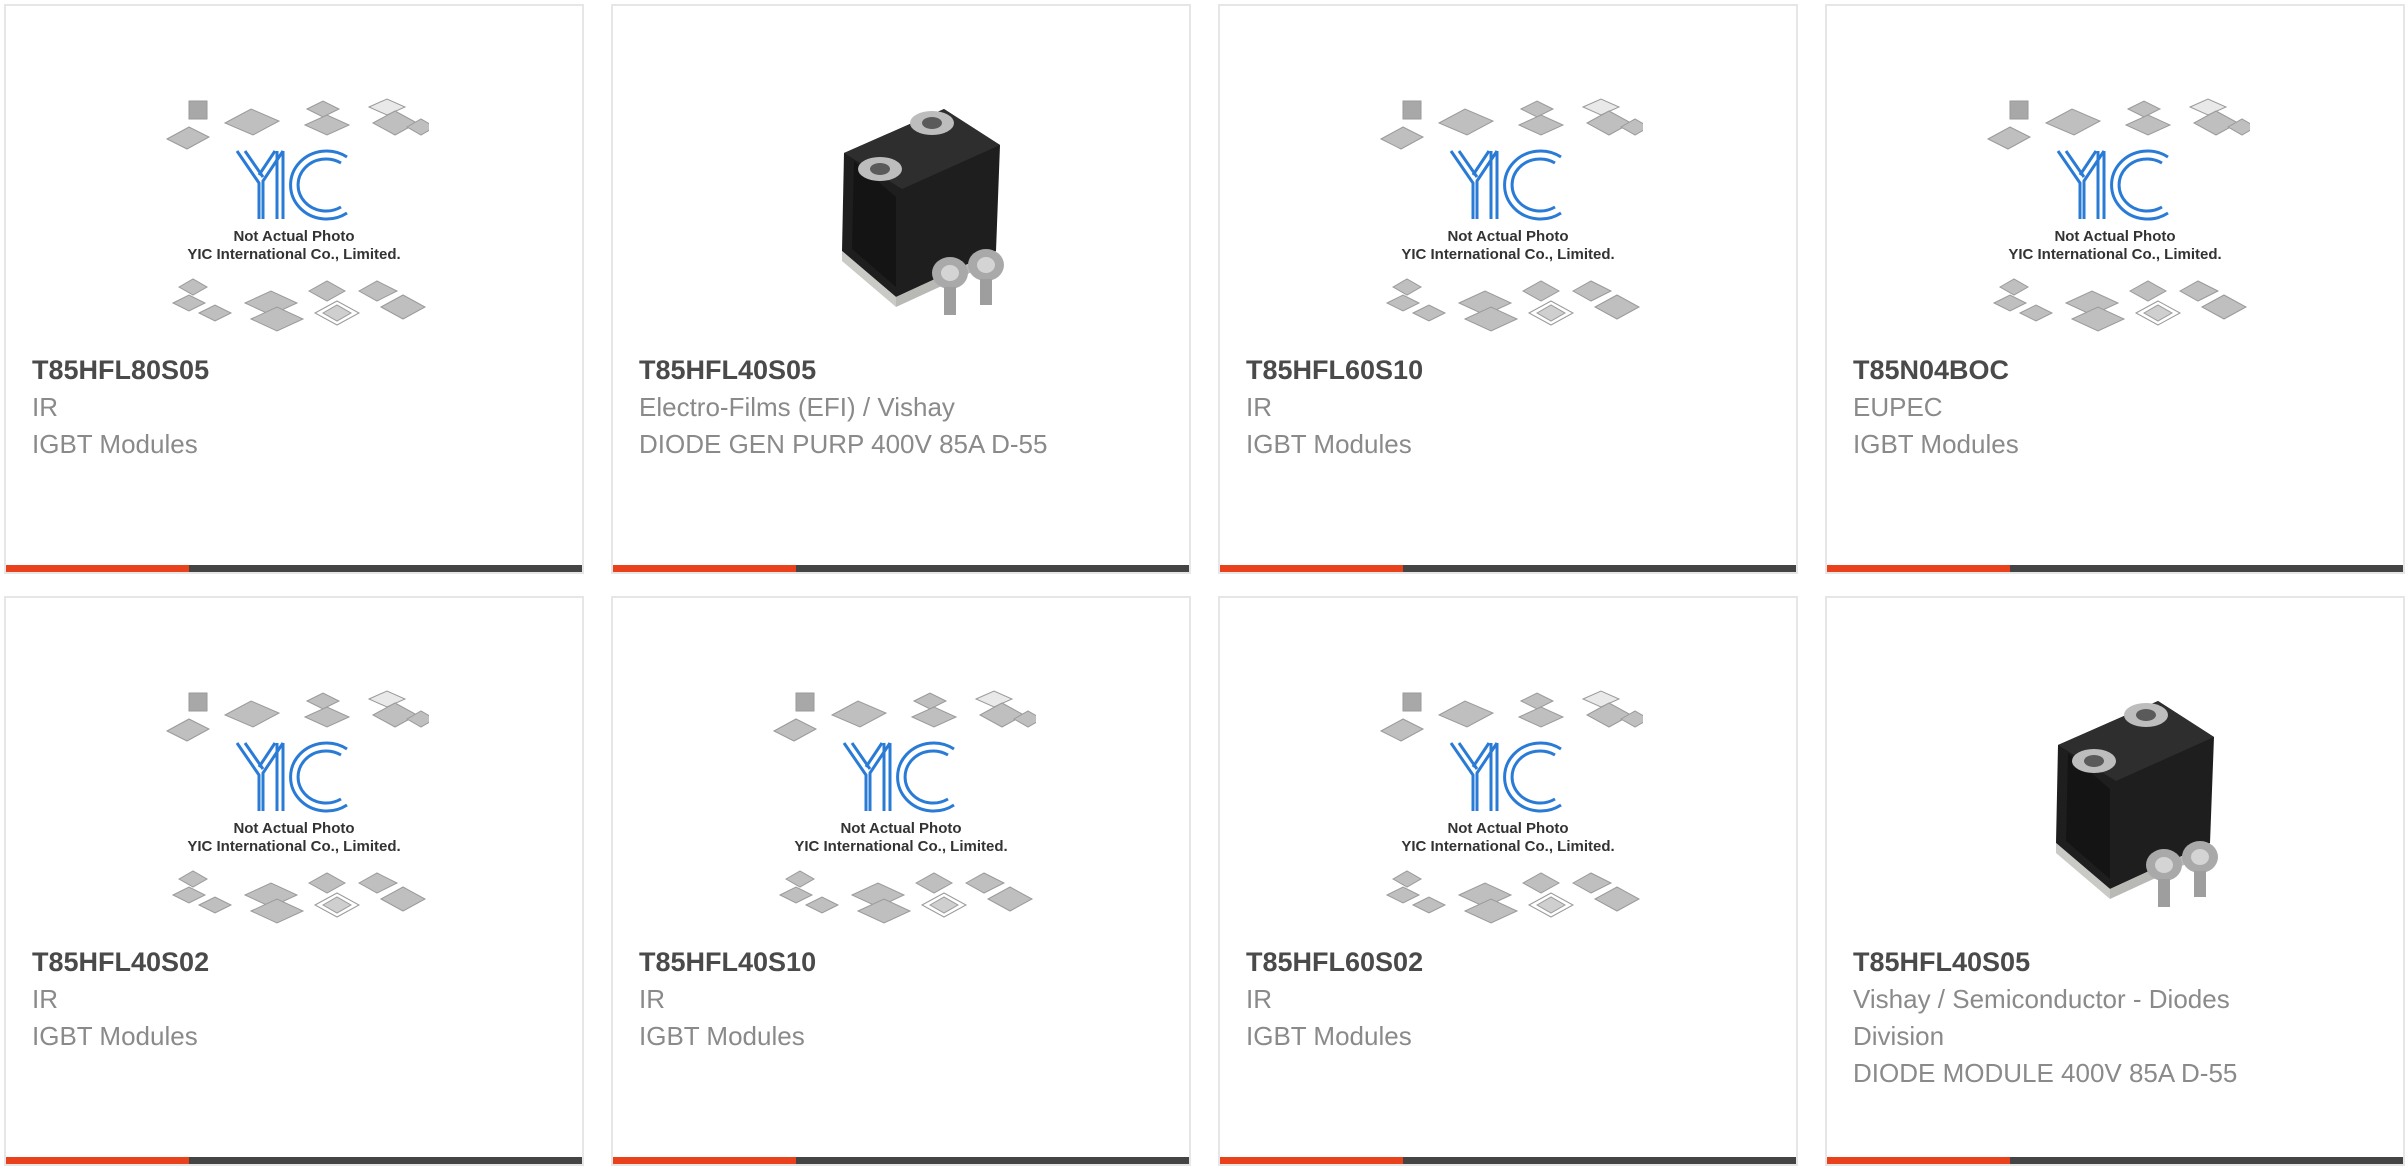  Describe the element at coordinates (1456, 370) in the screenshot. I see `product-part-number: T85HFL60S10` at that location.